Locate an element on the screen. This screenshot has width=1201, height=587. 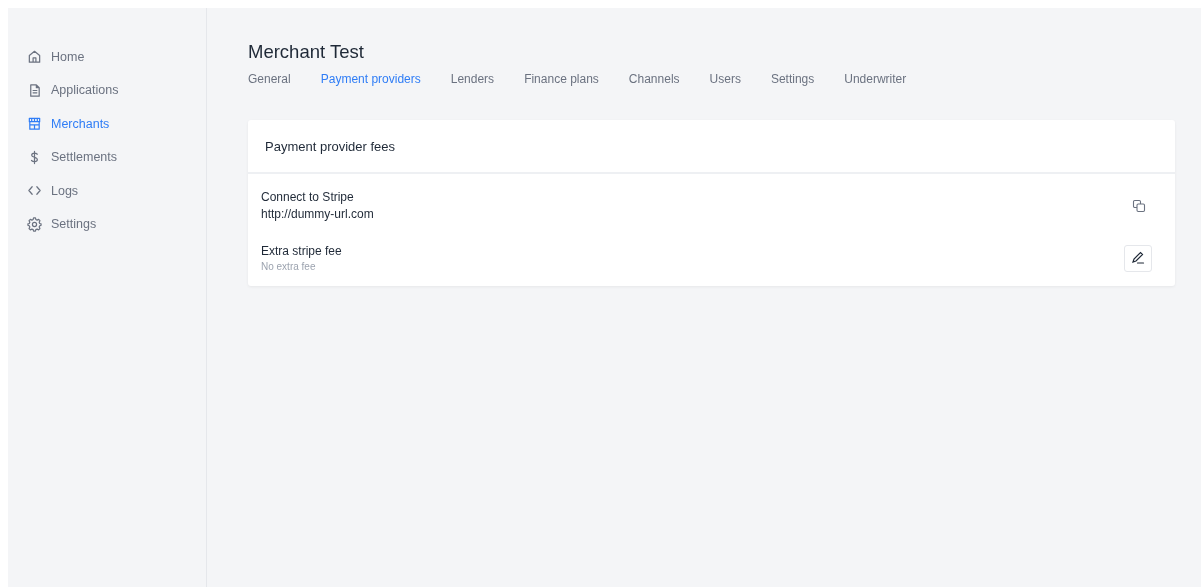
edit-button is located at coordinates (1138, 258).